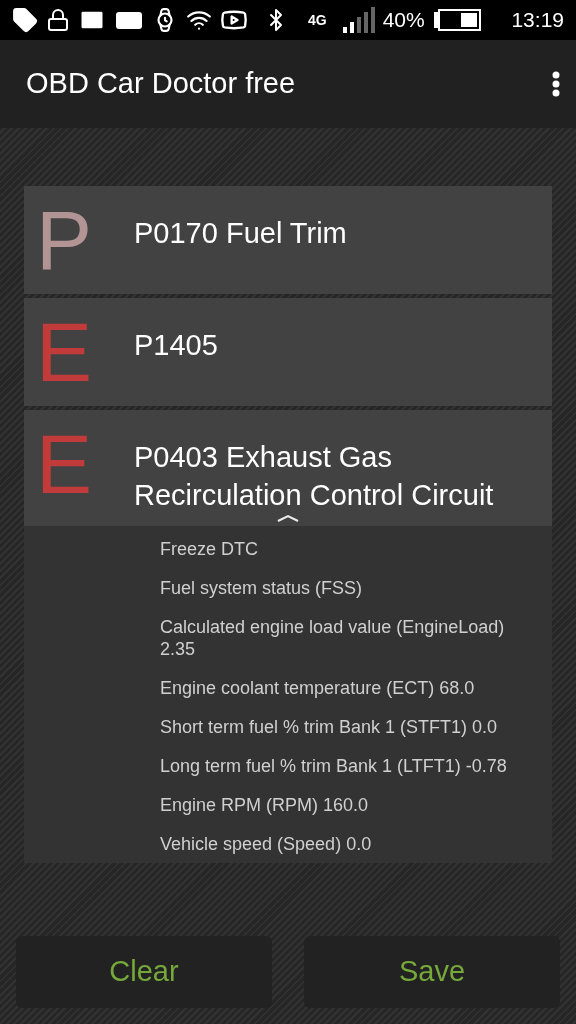 The image size is (576, 1024). I want to click on lock-icon, so click(58, 20).